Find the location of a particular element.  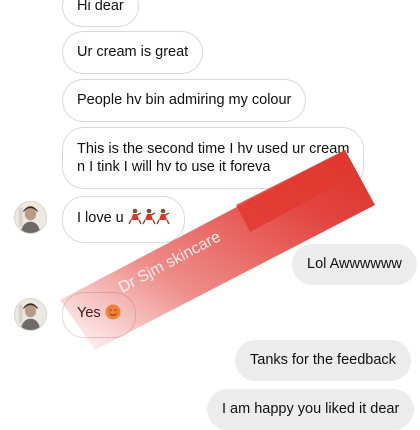

outgoing-message: I am happy you liked it dear is located at coordinates (311, 409).